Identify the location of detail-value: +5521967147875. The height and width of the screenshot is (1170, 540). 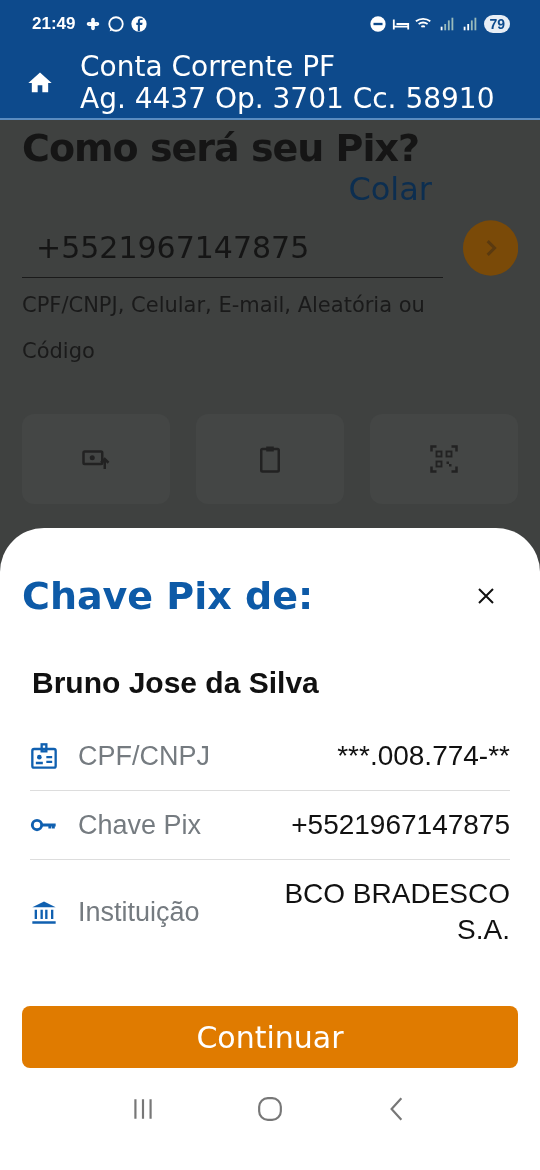
(400, 825).